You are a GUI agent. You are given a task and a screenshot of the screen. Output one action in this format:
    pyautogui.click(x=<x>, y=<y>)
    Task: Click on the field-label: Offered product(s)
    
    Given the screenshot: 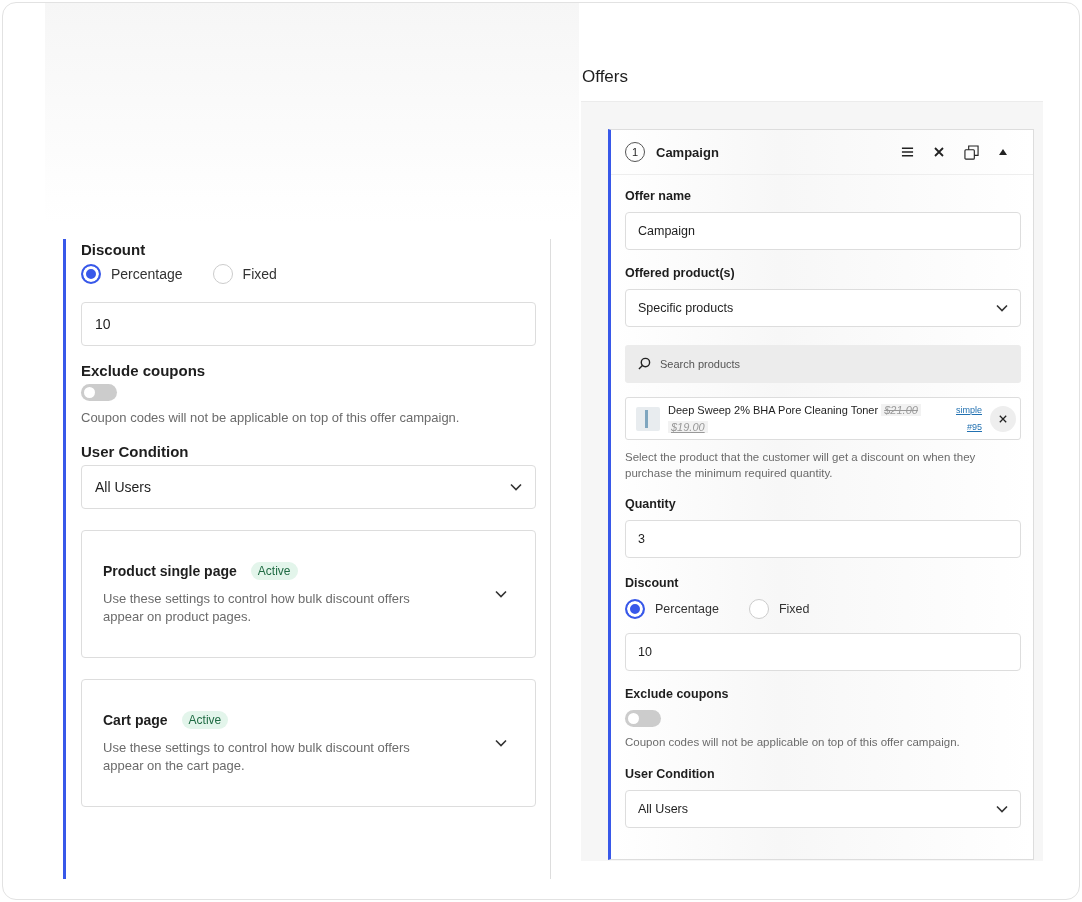 What is the action you would take?
    pyautogui.click(x=680, y=273)
    